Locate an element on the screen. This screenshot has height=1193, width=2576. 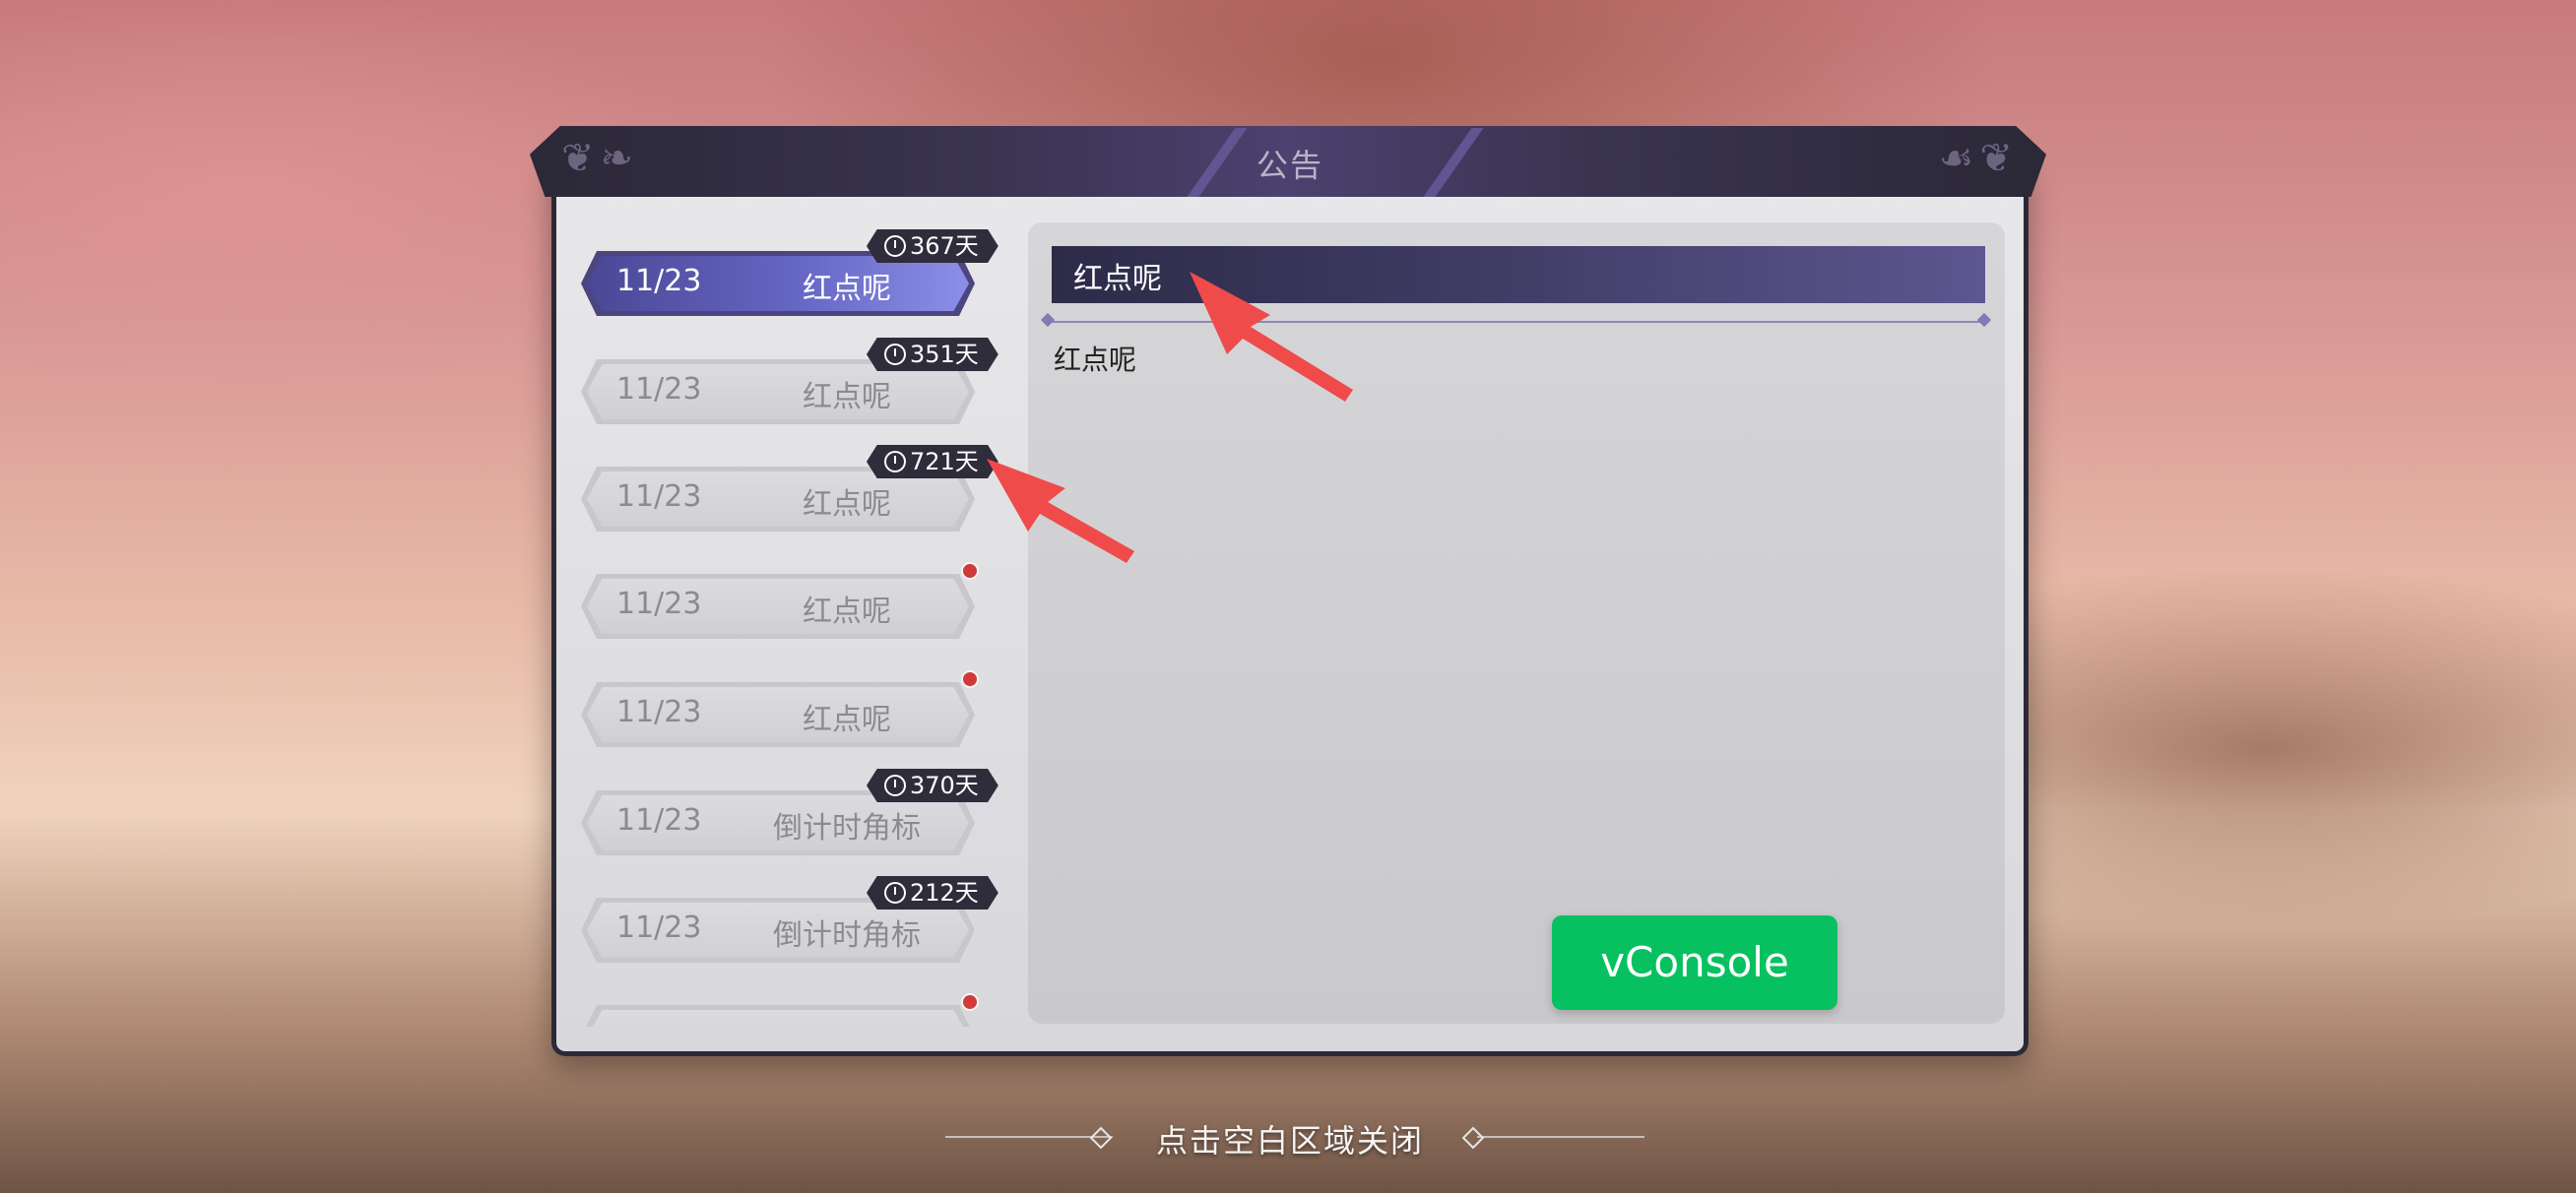
countdown-badge: 721天 is located at coordinates (932, 461).